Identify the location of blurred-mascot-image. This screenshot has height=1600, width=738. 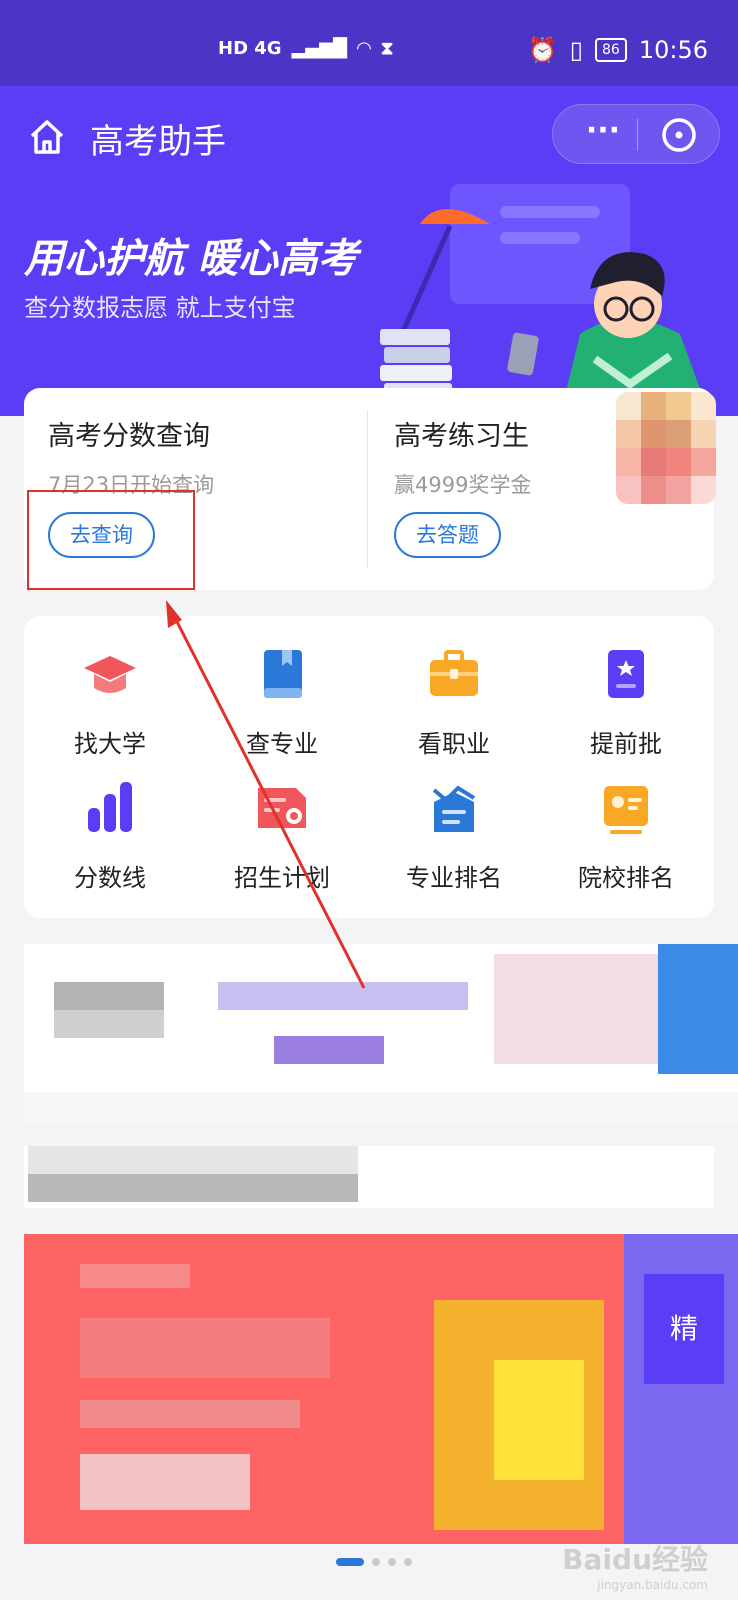
(666, 448).